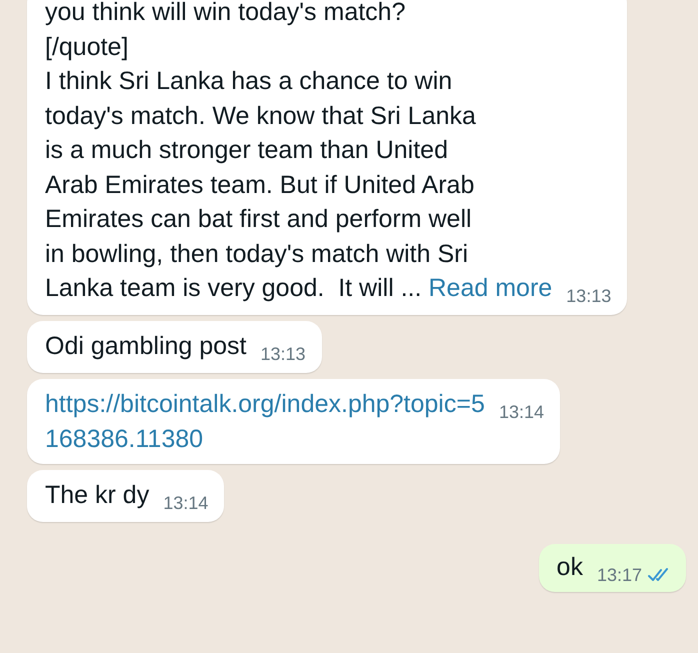 The image size is (698, 653). Describe the element at coordinates (619, 575) in the screenshot. I see `message-time: 13:17` at that location.